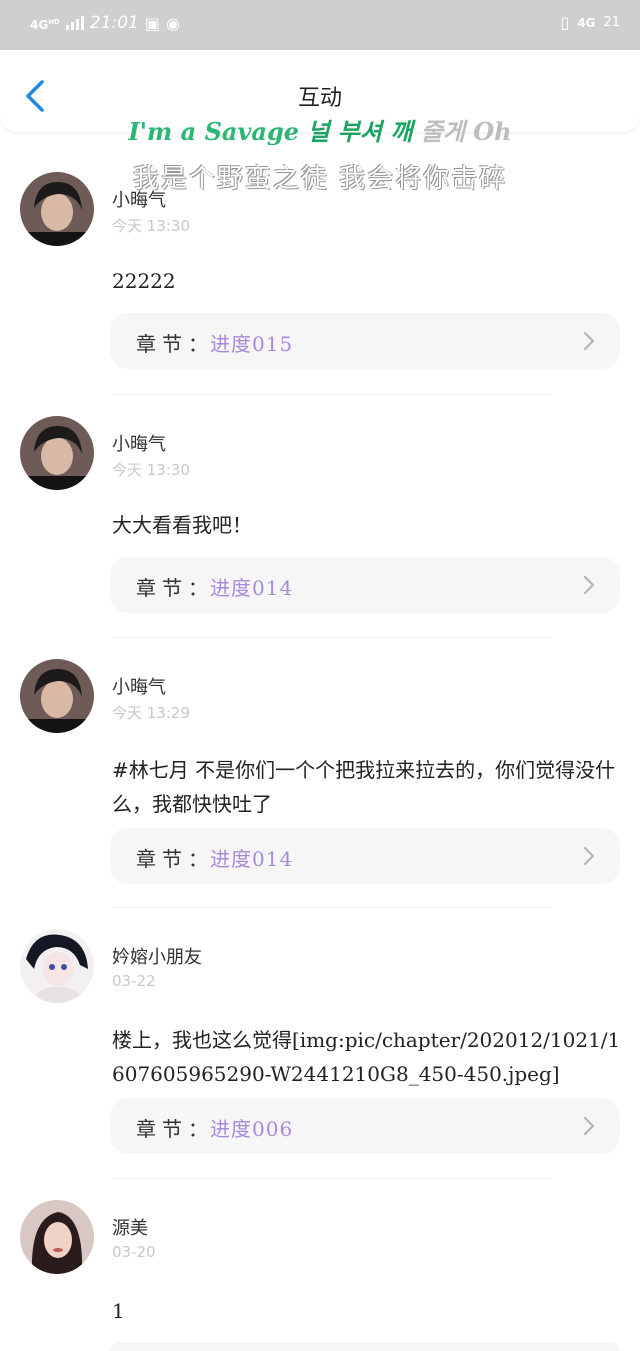 The image size is (640, 1351). Describe the element at coordinates (74, 23) in the screenshot. I see `signal-icon` at that location.